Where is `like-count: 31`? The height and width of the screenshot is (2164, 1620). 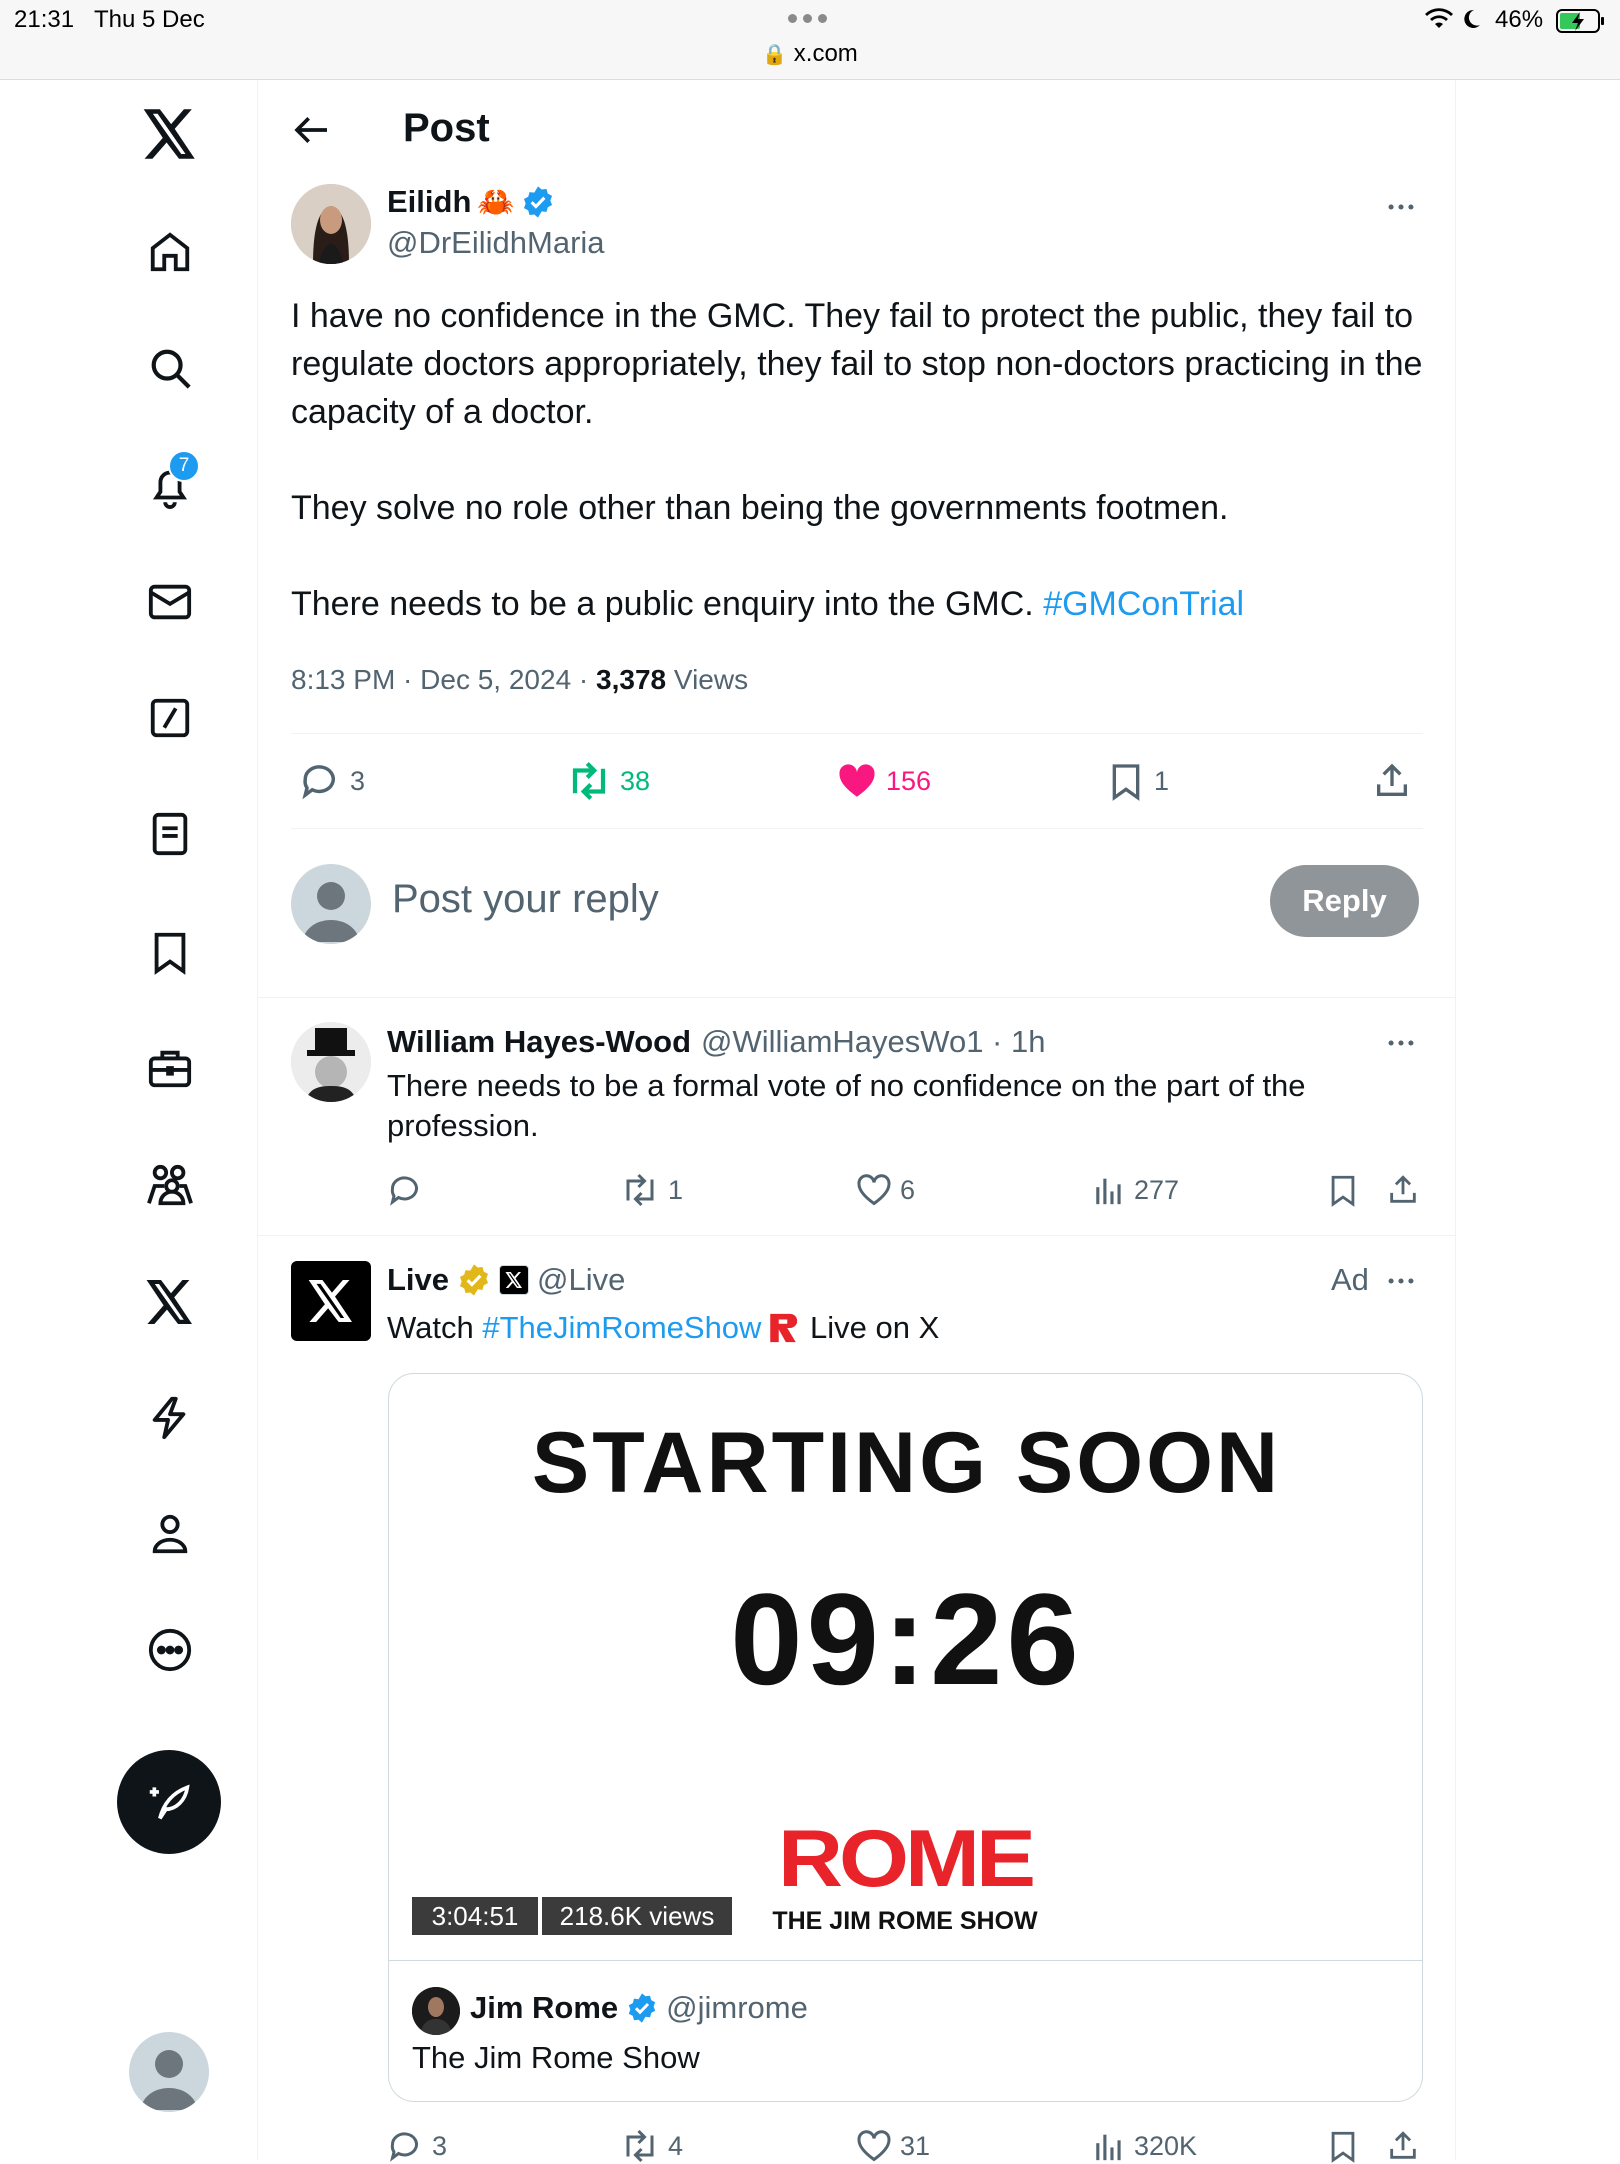 like-count: 31 is located at coordinates (915, 2145).